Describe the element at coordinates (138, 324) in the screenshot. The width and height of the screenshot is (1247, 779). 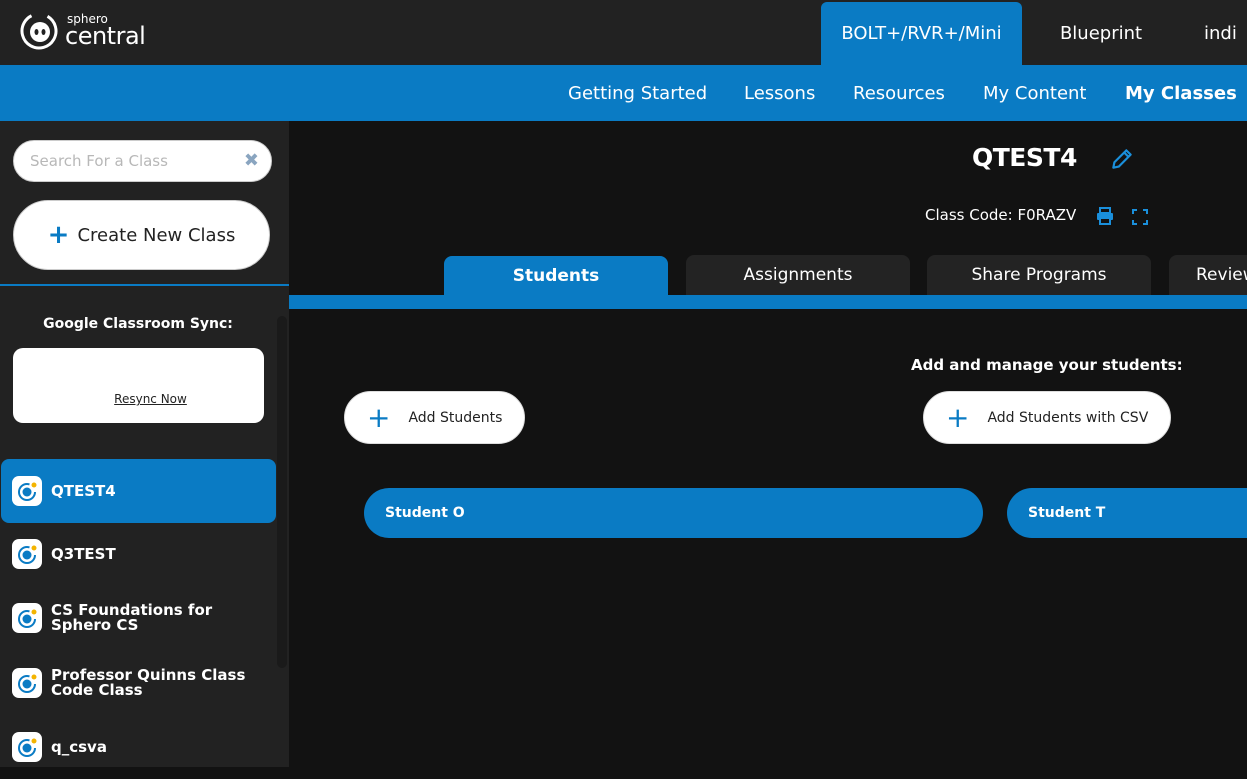
I see `google-sync-label: Google Classroom Sync:` at that location.